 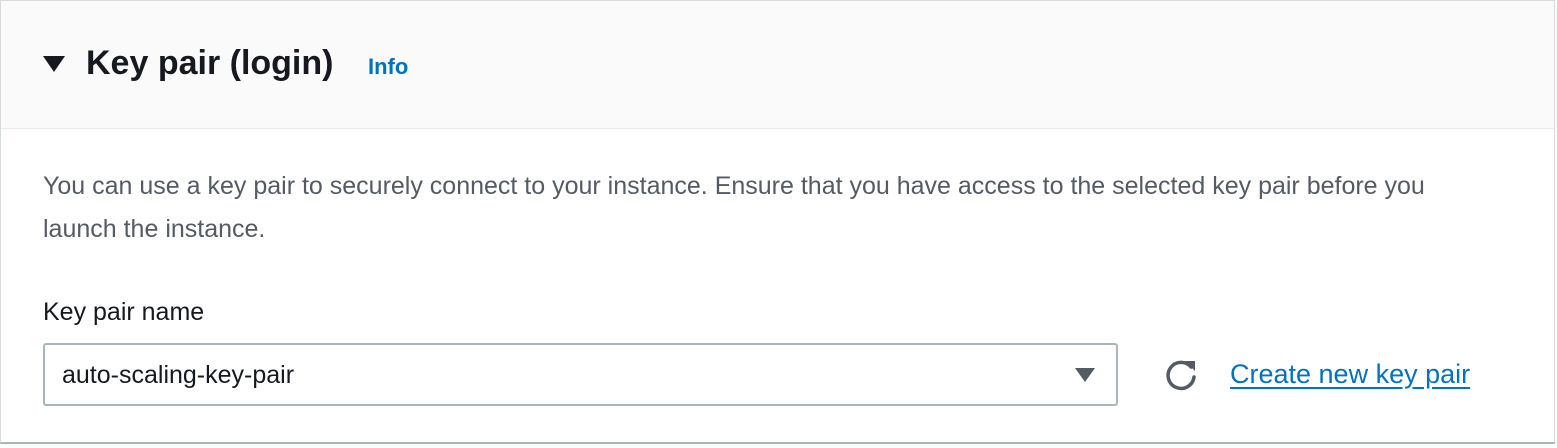 I want to click on key-pair-selected-value: auto-scaling-key-pair, so click(x=178, y=375).